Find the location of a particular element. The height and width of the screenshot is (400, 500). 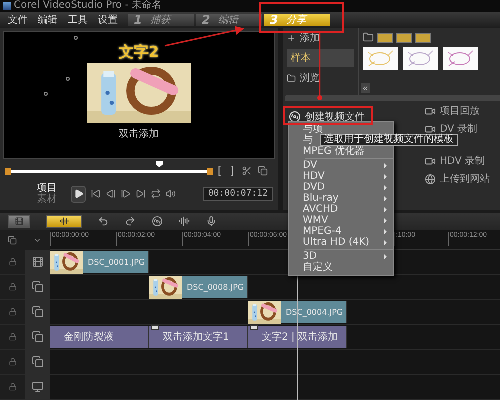

play-button is located at coordinates (78, 194).